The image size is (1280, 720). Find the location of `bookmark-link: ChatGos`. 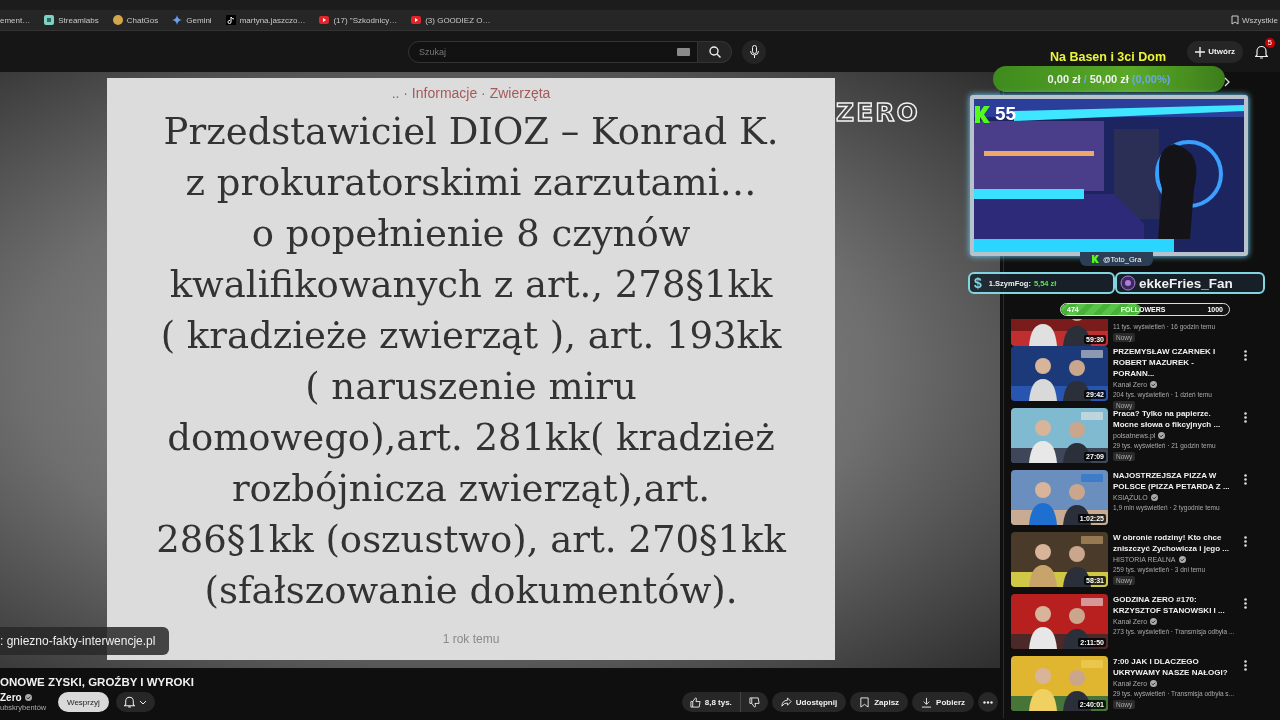

bookmark-link: ChatGos is located at coordinates (142, 20).